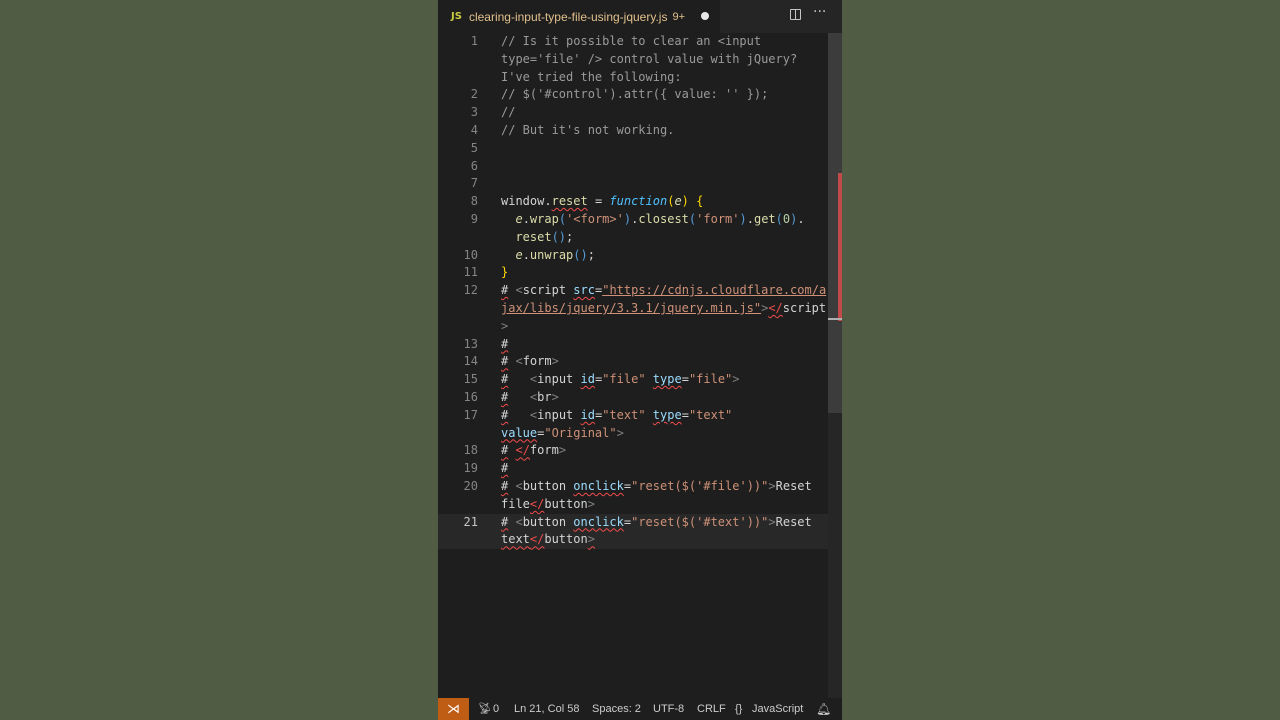 The height and width of the screenshot is (720, 1280). I want to click on code-line: 13 #, so click(640, 345).